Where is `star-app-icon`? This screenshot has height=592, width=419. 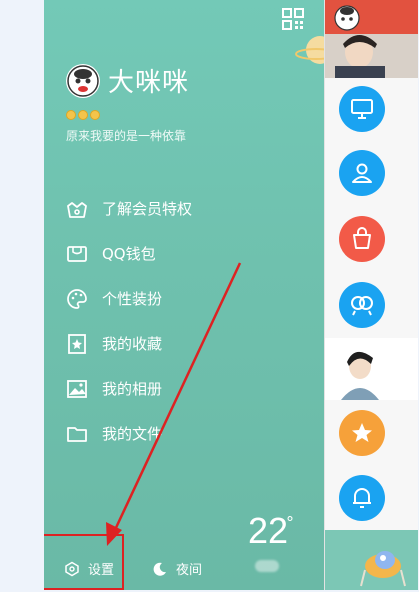
star-app-icon is located at coordinates (362, 433).